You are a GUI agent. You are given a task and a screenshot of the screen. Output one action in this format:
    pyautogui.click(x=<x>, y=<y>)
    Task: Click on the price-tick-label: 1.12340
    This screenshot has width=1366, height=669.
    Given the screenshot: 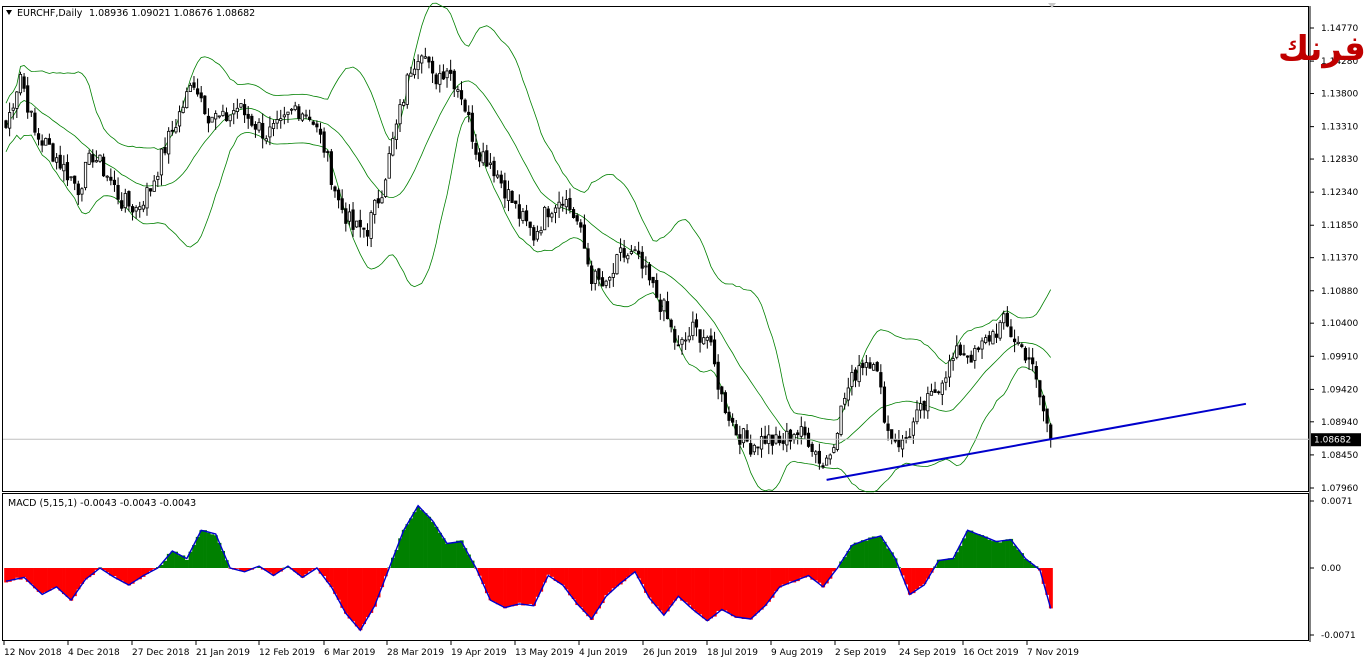 What is the action you would take?
    pyautogui.click(x=1339, y=193)
    